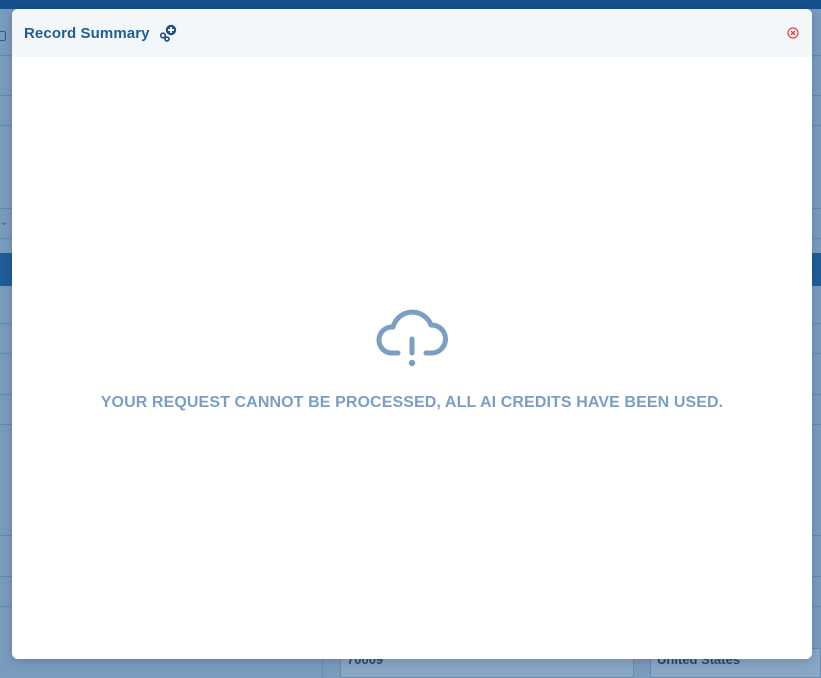 This screenshot has width=821, height=678. What do you see at coordinates (87, 33) in the screenshot?
I see `modal-title: Record Summary` at bounding box center [87, 33].